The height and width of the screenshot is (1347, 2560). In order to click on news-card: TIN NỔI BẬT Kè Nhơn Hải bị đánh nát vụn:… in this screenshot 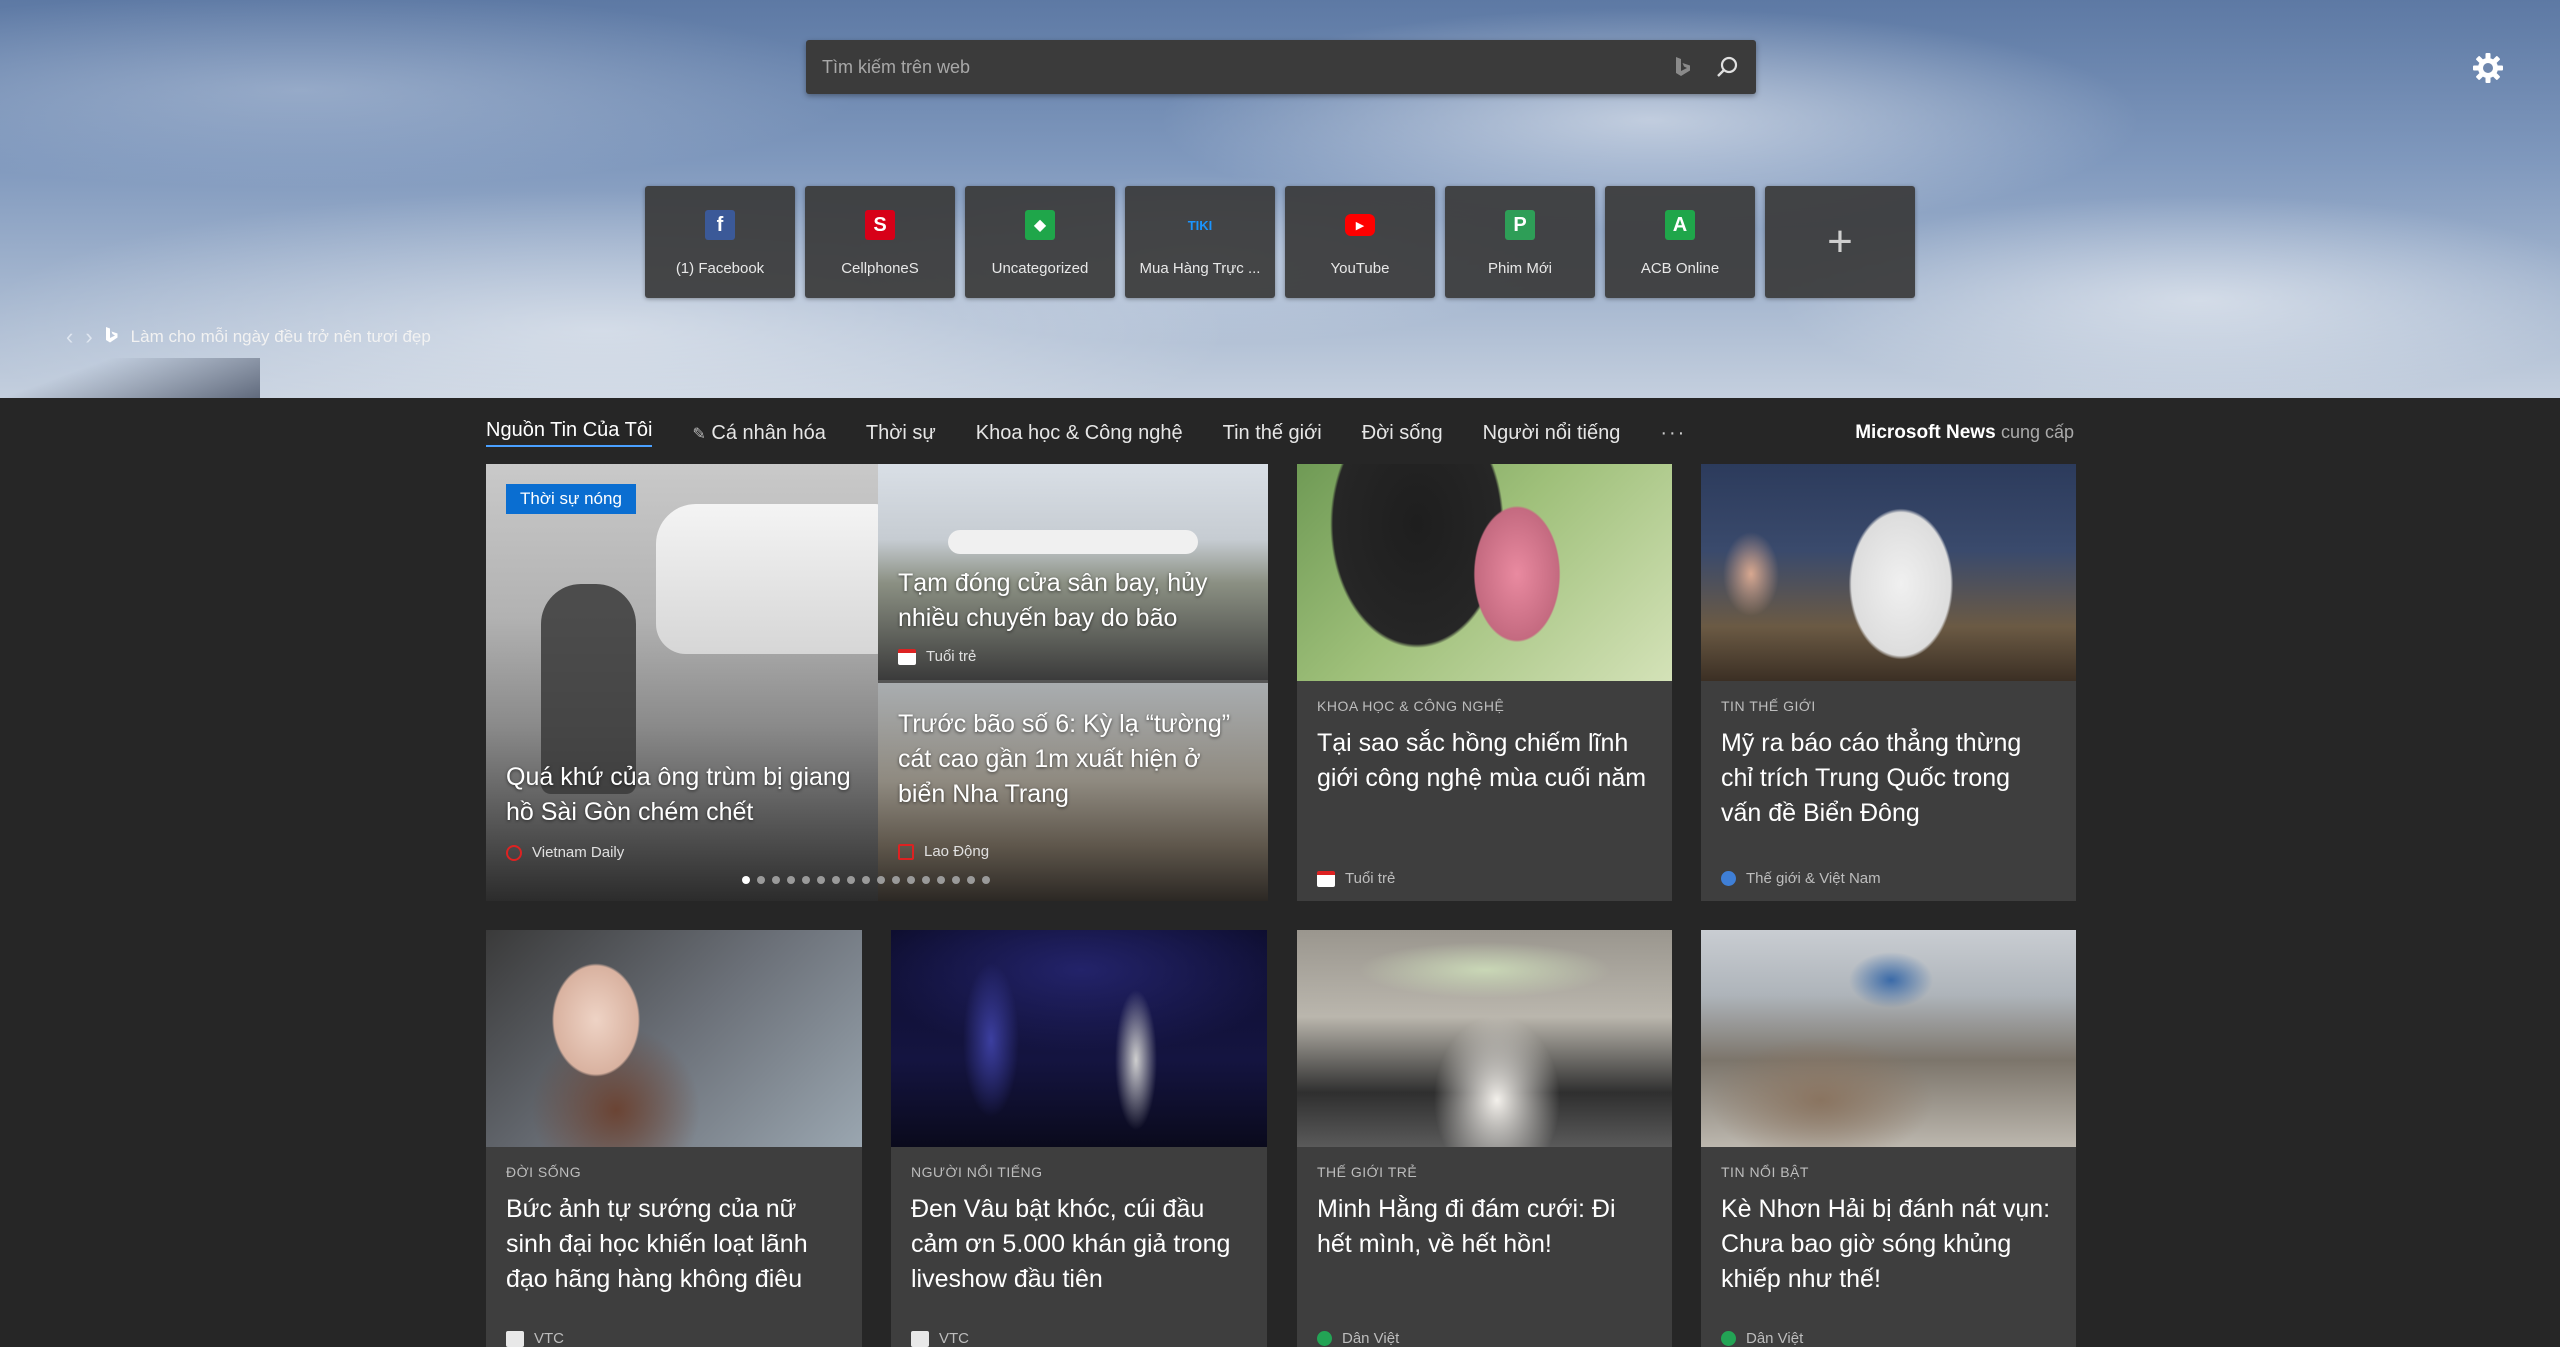, I will do `click(1888, 1138)`.